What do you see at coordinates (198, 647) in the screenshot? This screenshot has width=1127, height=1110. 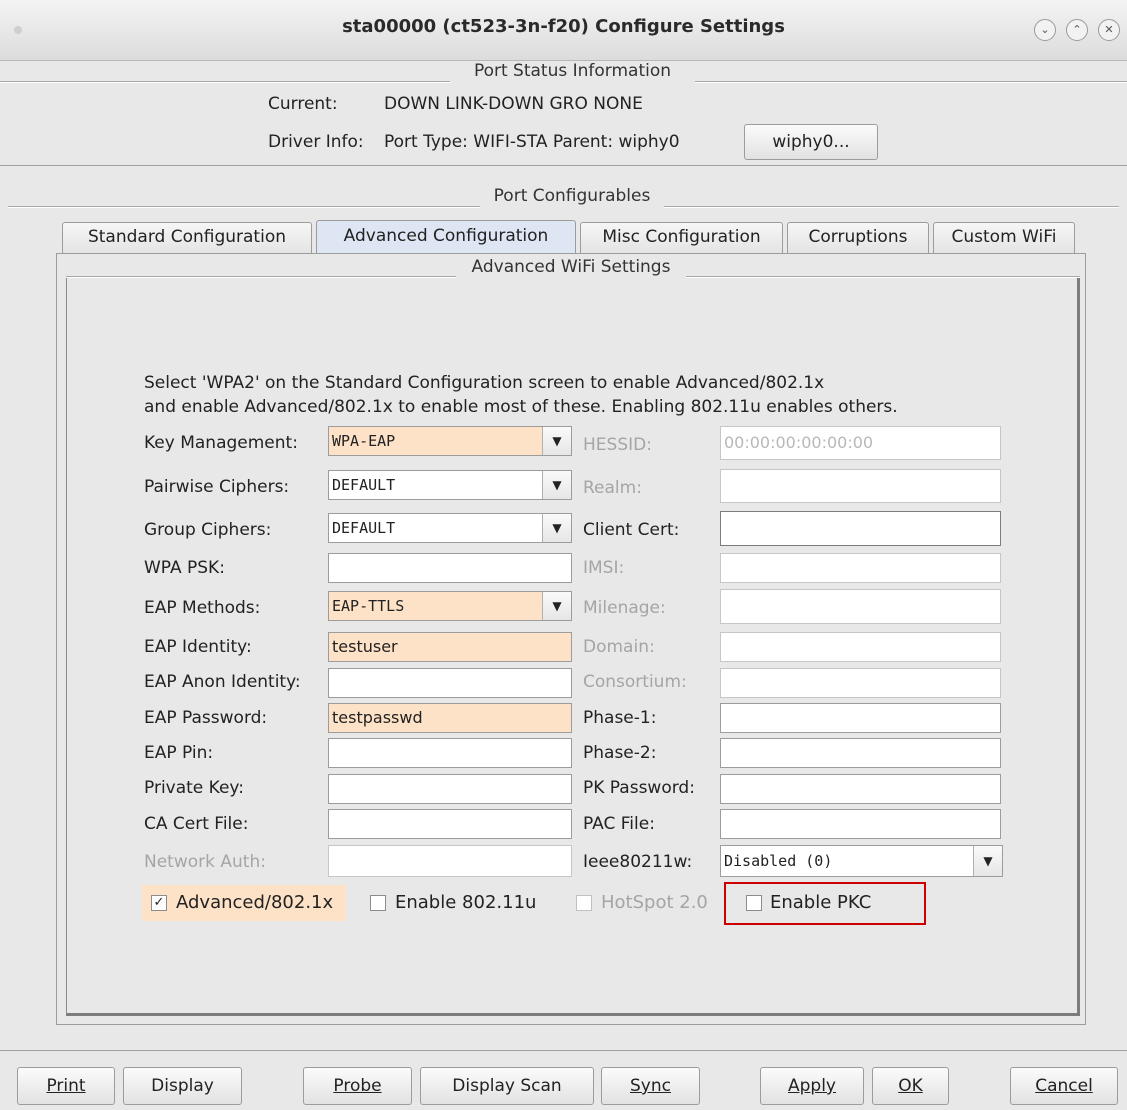 I see `eap-identity-label: EAP Identity:` at bounding box center [198, 647].